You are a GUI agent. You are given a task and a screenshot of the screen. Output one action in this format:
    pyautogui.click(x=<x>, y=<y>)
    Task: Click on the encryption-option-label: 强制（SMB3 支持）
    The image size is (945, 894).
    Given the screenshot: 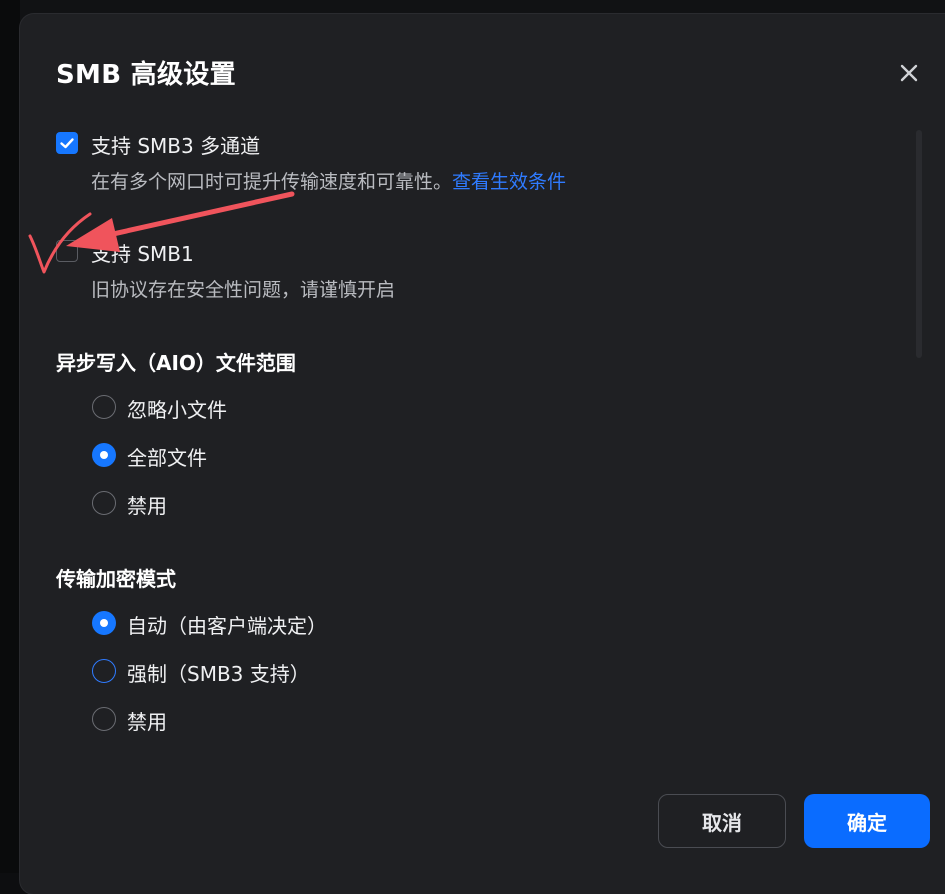 What is the action you would take?
    pyautogui.click(x=218, y=674)
    